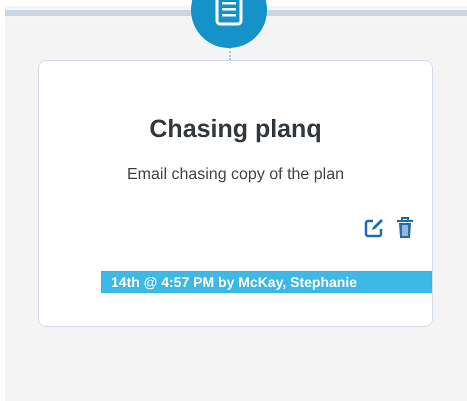 The height and width of the screenshot is (401, 467). Describe the element at coordinates (235, 175) in the screenshot. I see `card-description: Email chasing copy of the plan` at that location.